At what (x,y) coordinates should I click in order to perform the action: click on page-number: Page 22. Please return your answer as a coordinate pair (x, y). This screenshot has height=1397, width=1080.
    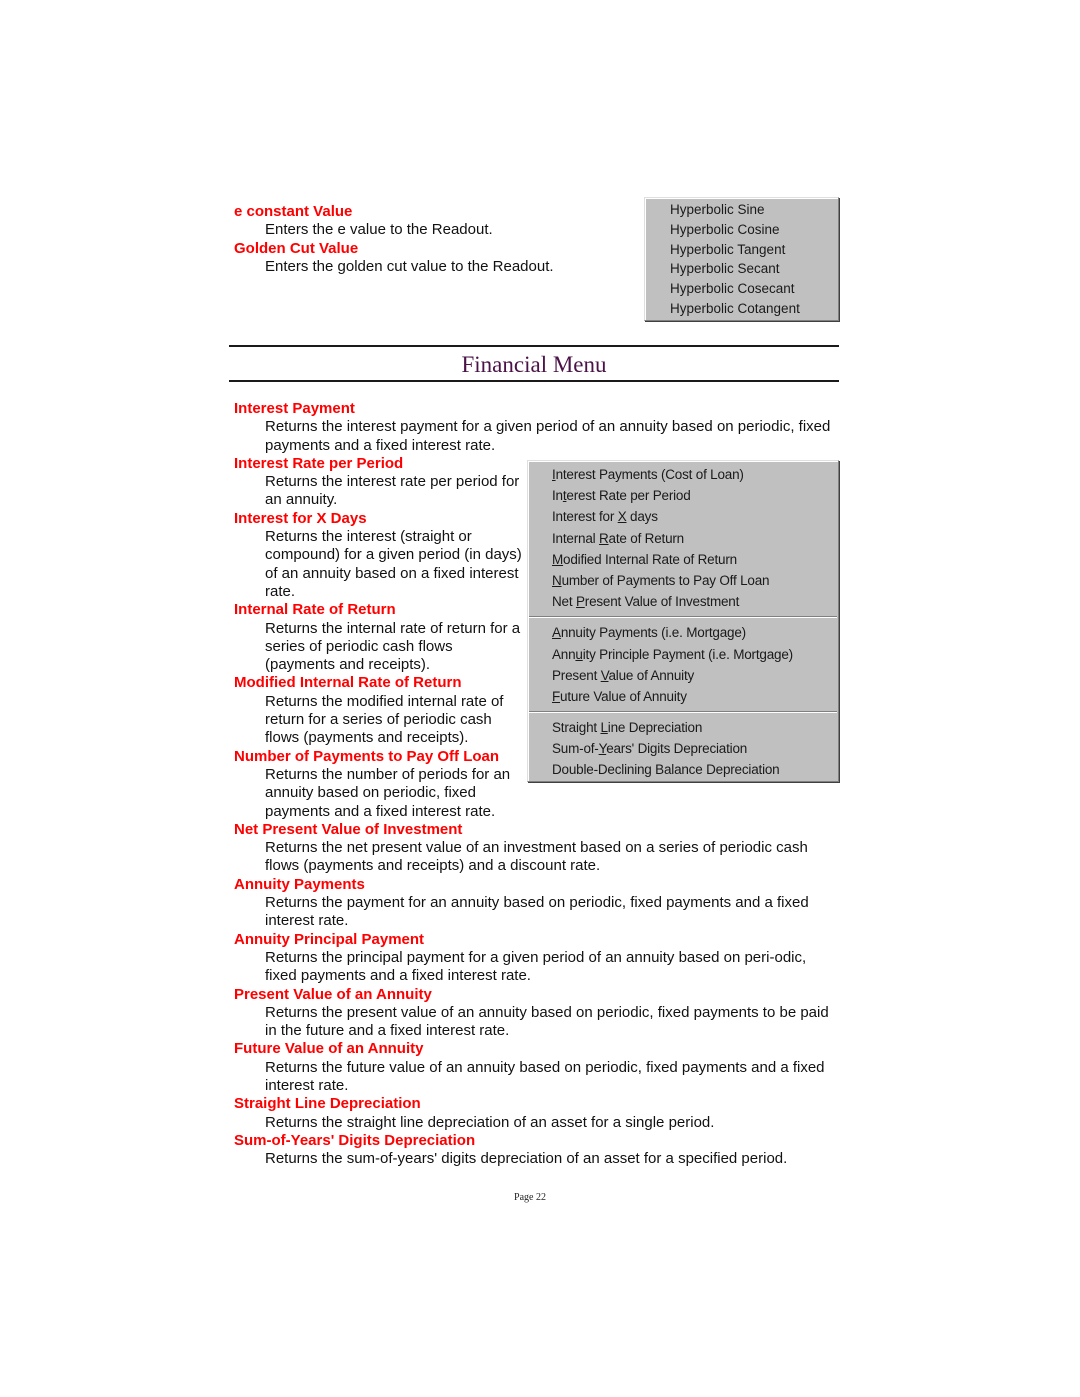
    Looking at the image, I should click on (530, 1197).